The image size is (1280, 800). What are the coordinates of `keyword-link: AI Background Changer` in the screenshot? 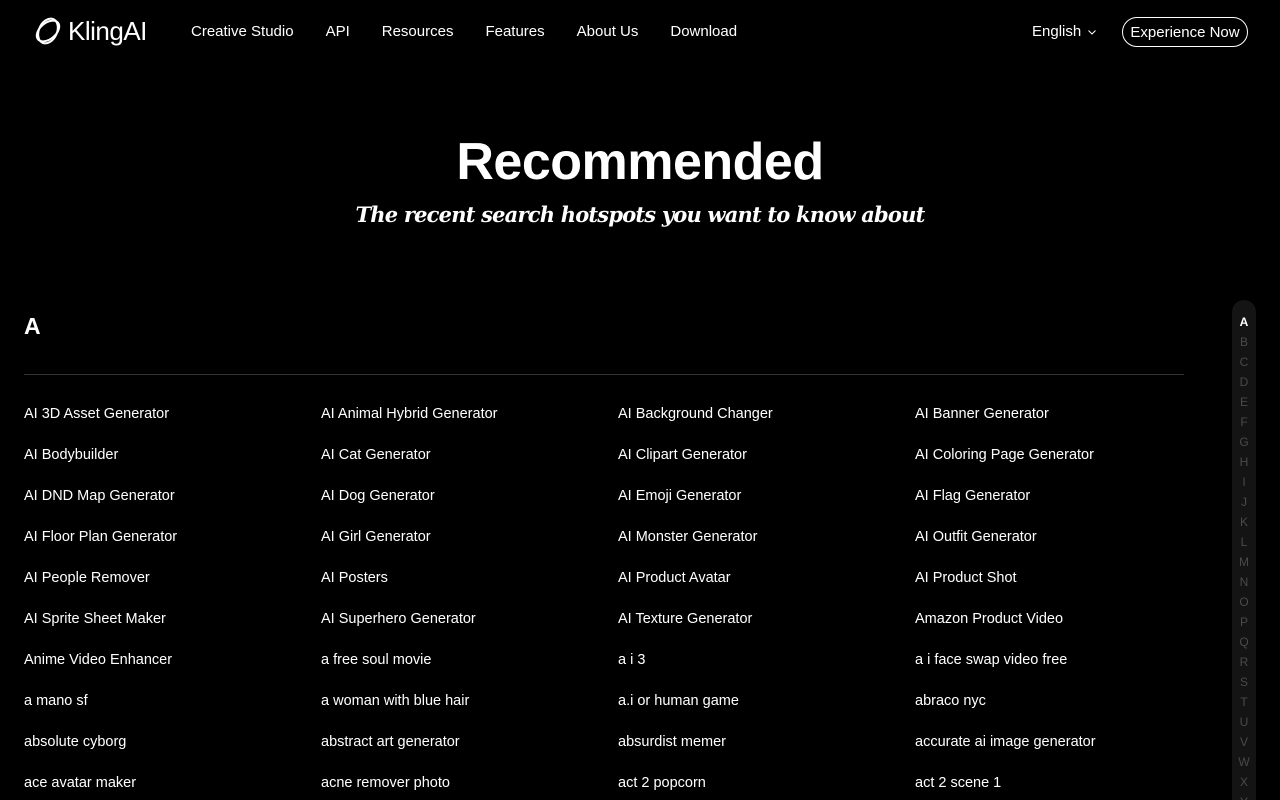 It's located at (766, 425).